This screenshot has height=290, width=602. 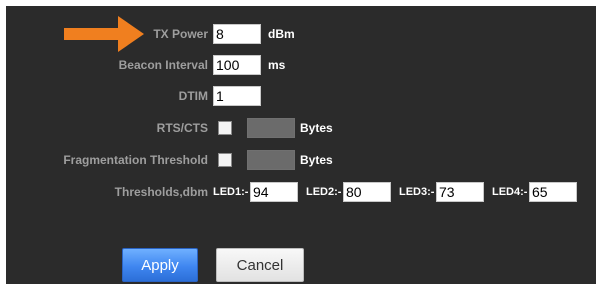 What do you see at coordinates (271, 160) in the screenshot?
I see `fragmentation-threshold-bytes-input` at bounding box center [271, 160].